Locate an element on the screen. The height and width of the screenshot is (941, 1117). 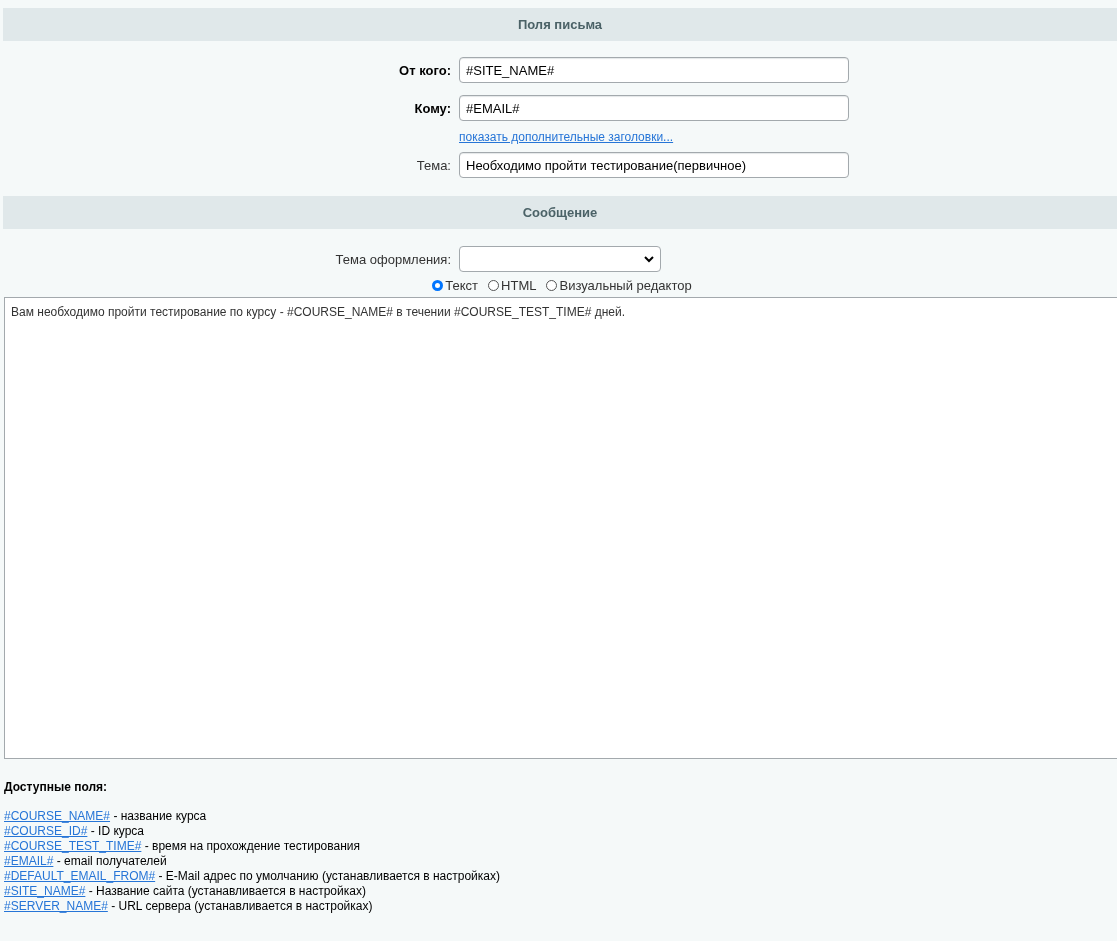
theme-label: Тема оформления: is located at coordinates (393, 259).